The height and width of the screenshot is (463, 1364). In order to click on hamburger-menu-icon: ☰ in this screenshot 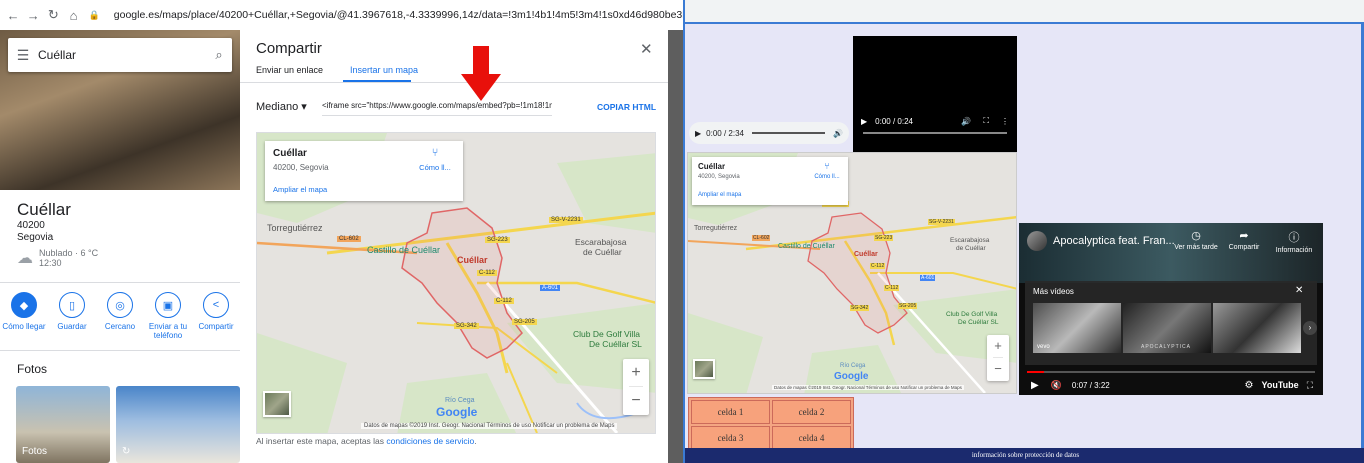, I will do `click(23, 55)`.